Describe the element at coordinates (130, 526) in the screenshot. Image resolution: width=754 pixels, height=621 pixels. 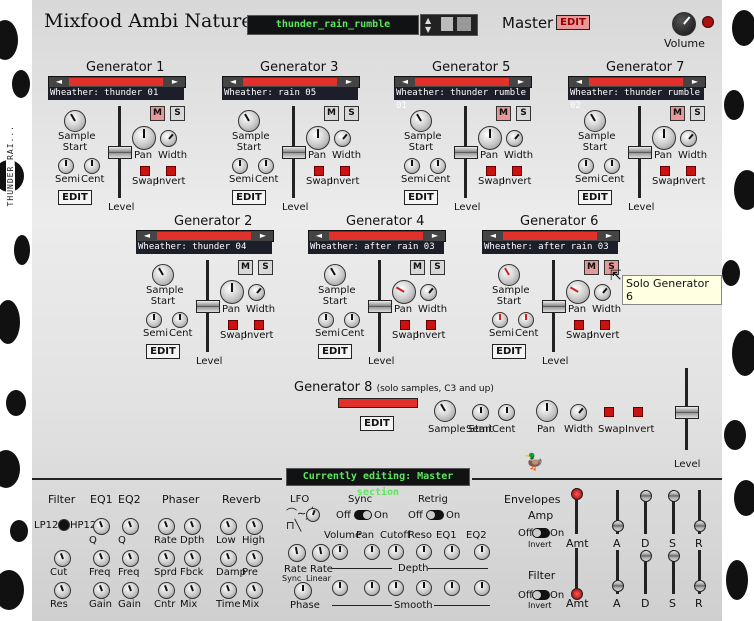
I see `eq2-q-knob` at that location.